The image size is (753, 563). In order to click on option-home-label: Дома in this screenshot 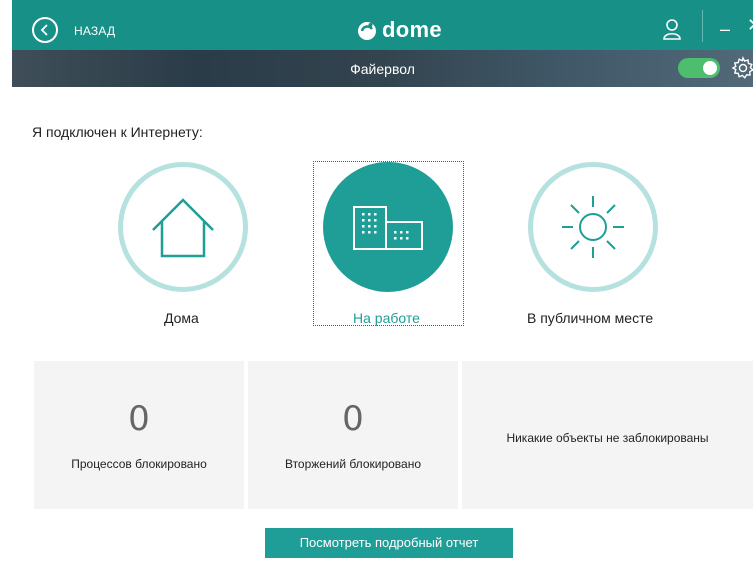, I will do `click(181, 318)`.